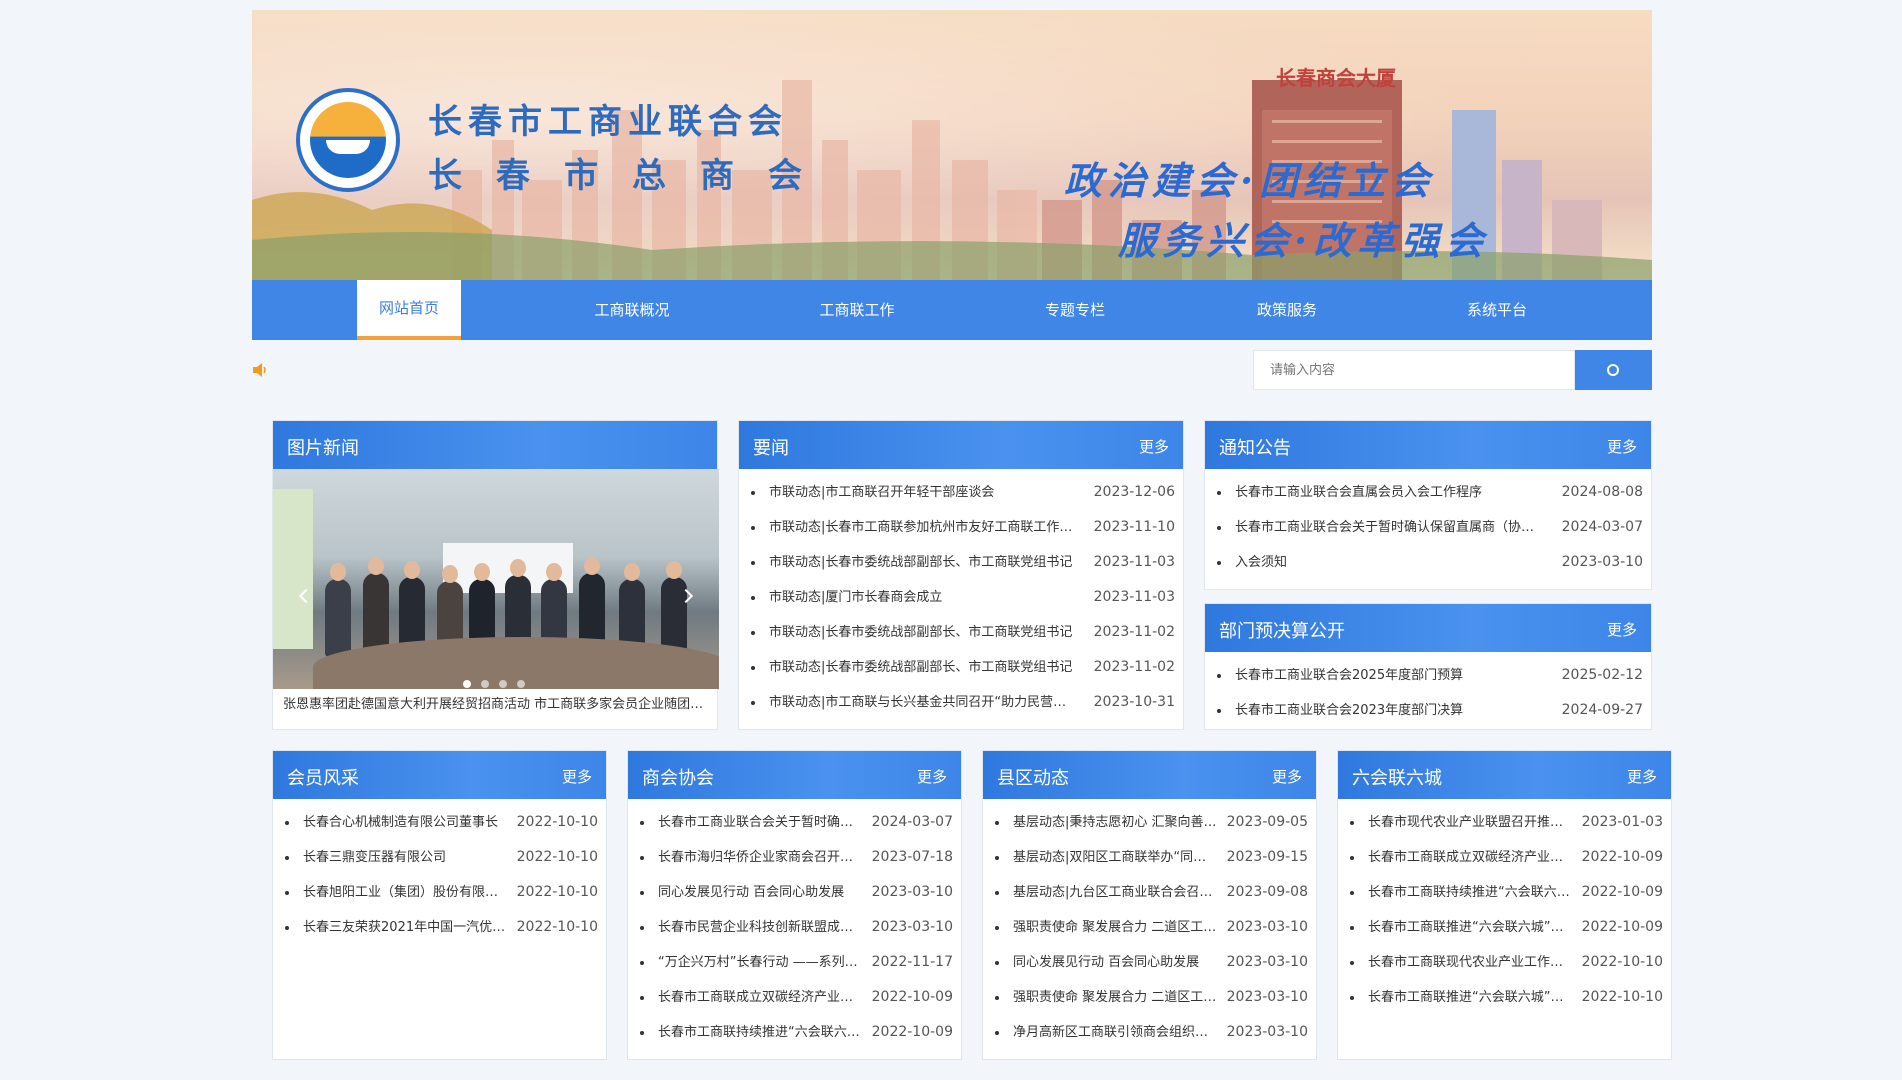 The width and height of the screenshot is (1902, 1080). Describe the element at coordinates (1428, 628) in the screenshot. I see `panel-header: 部门预决算公开 更多` at that location.